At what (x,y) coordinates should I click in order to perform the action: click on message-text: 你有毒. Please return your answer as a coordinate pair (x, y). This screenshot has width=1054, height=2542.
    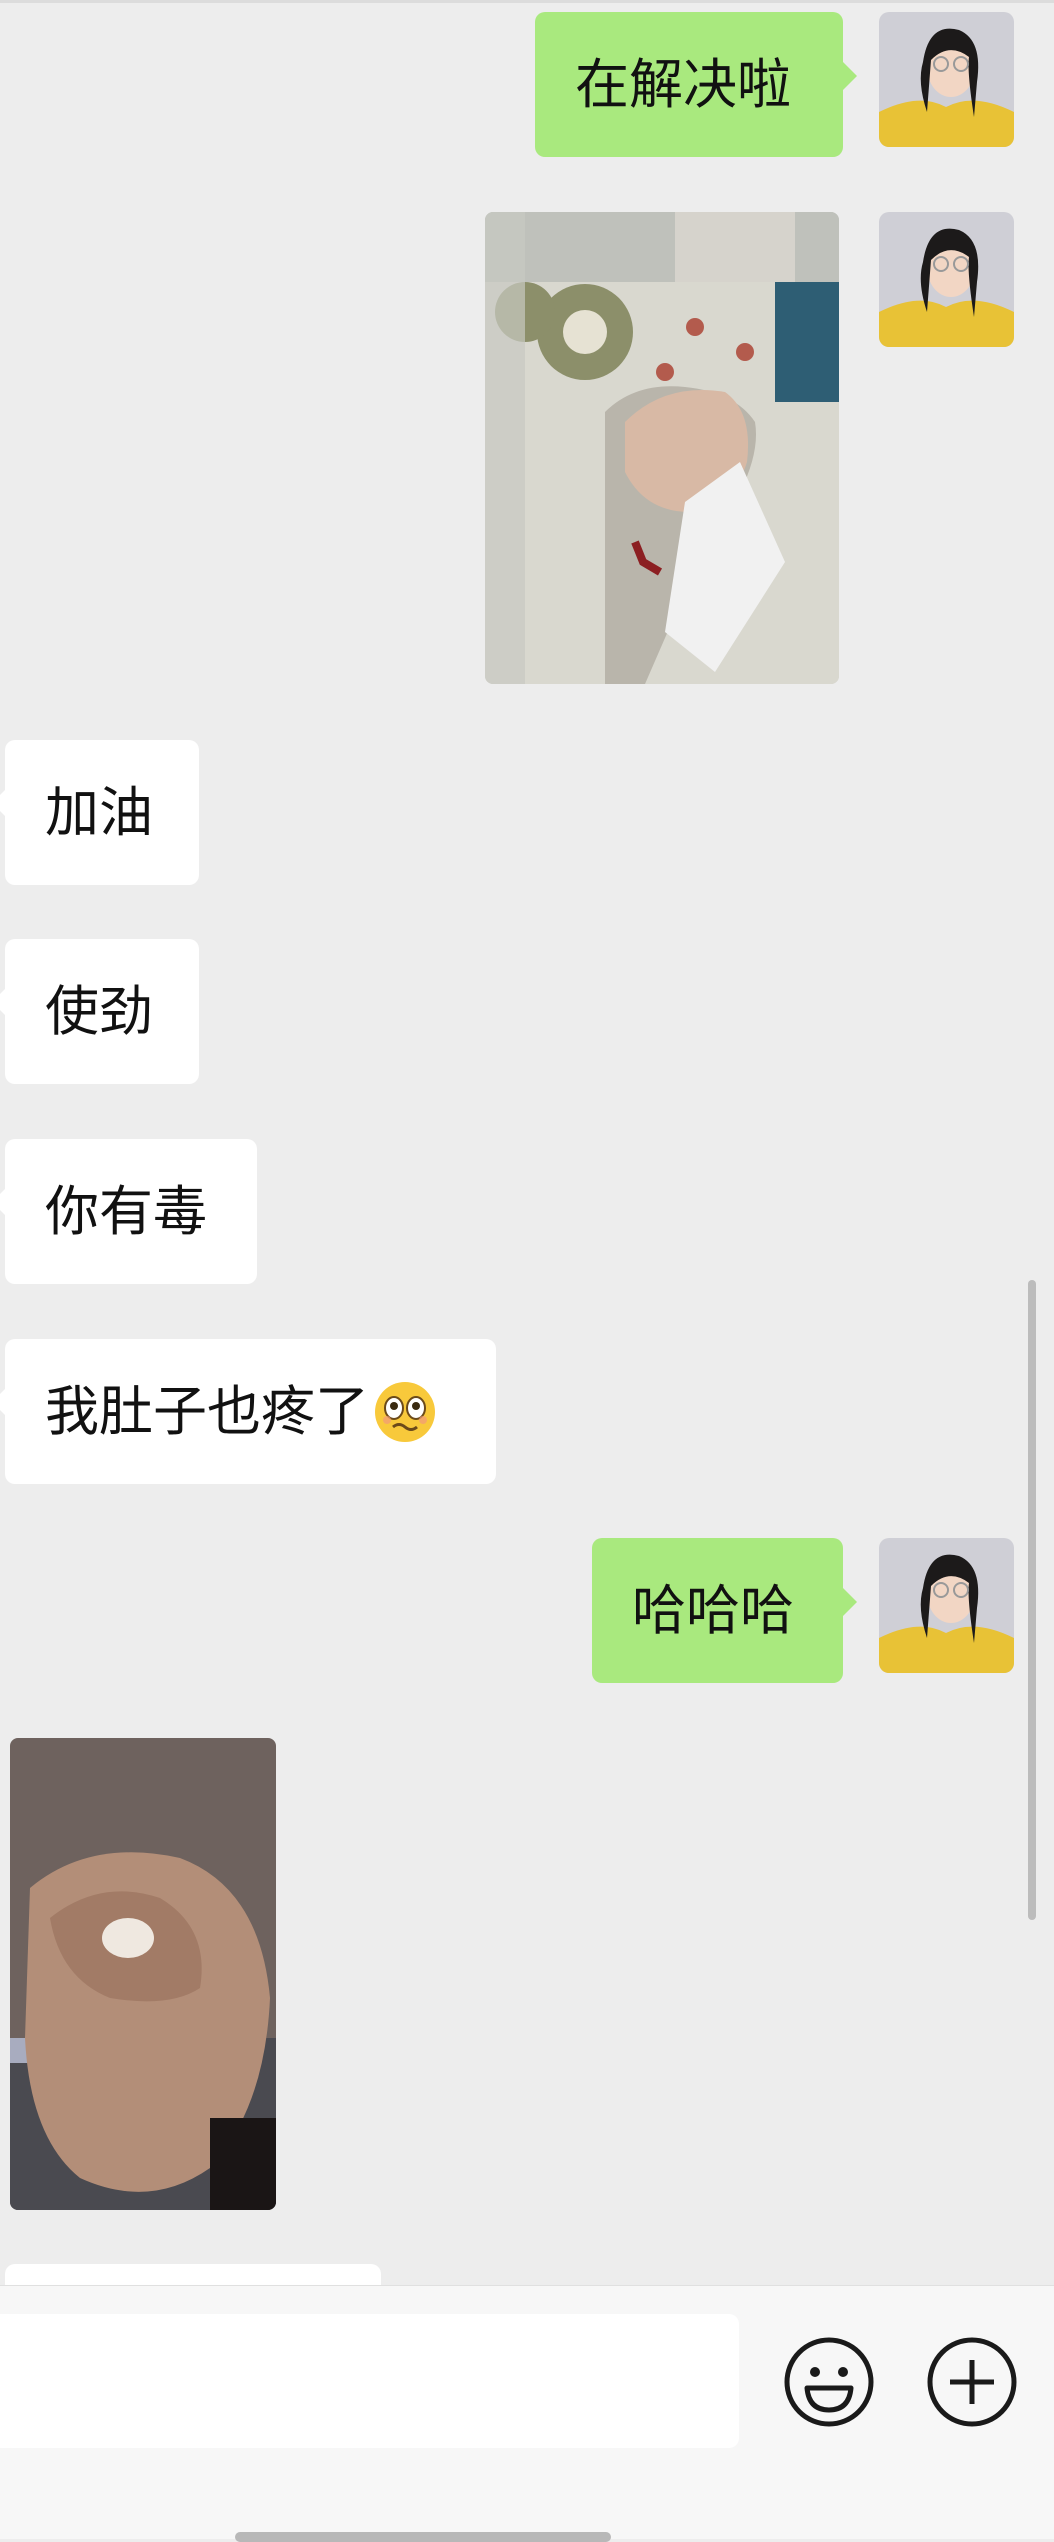
    Looking at the image, I should click on (126, 1211).